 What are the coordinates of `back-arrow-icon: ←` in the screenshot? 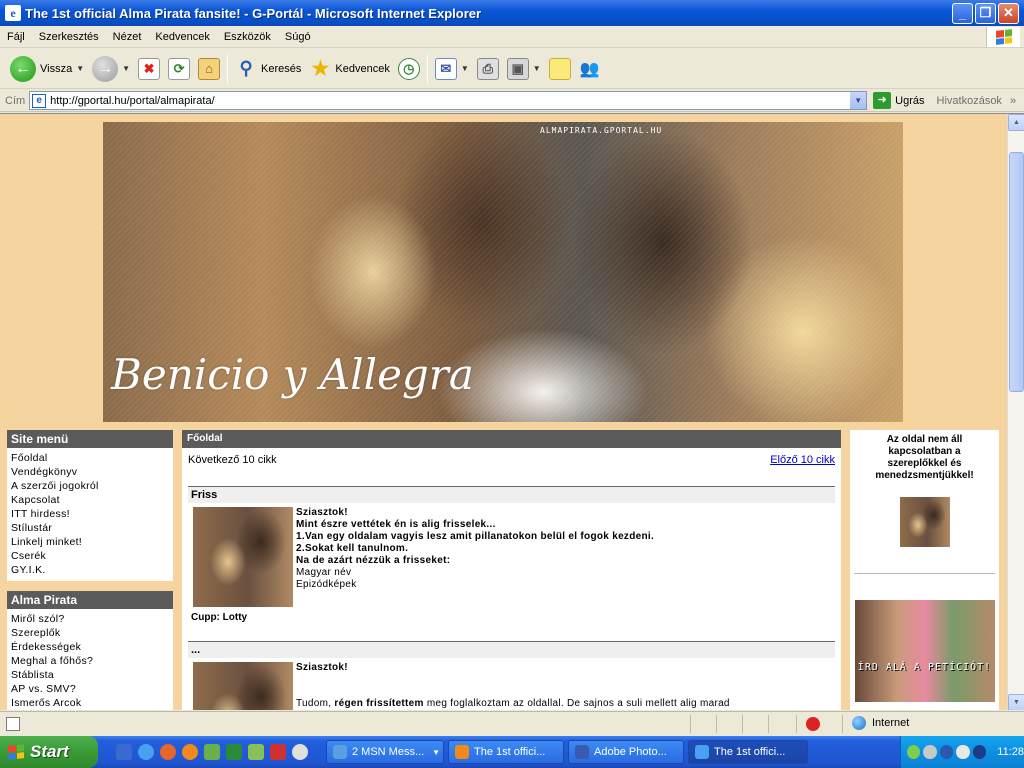 It's located at (23, 68).